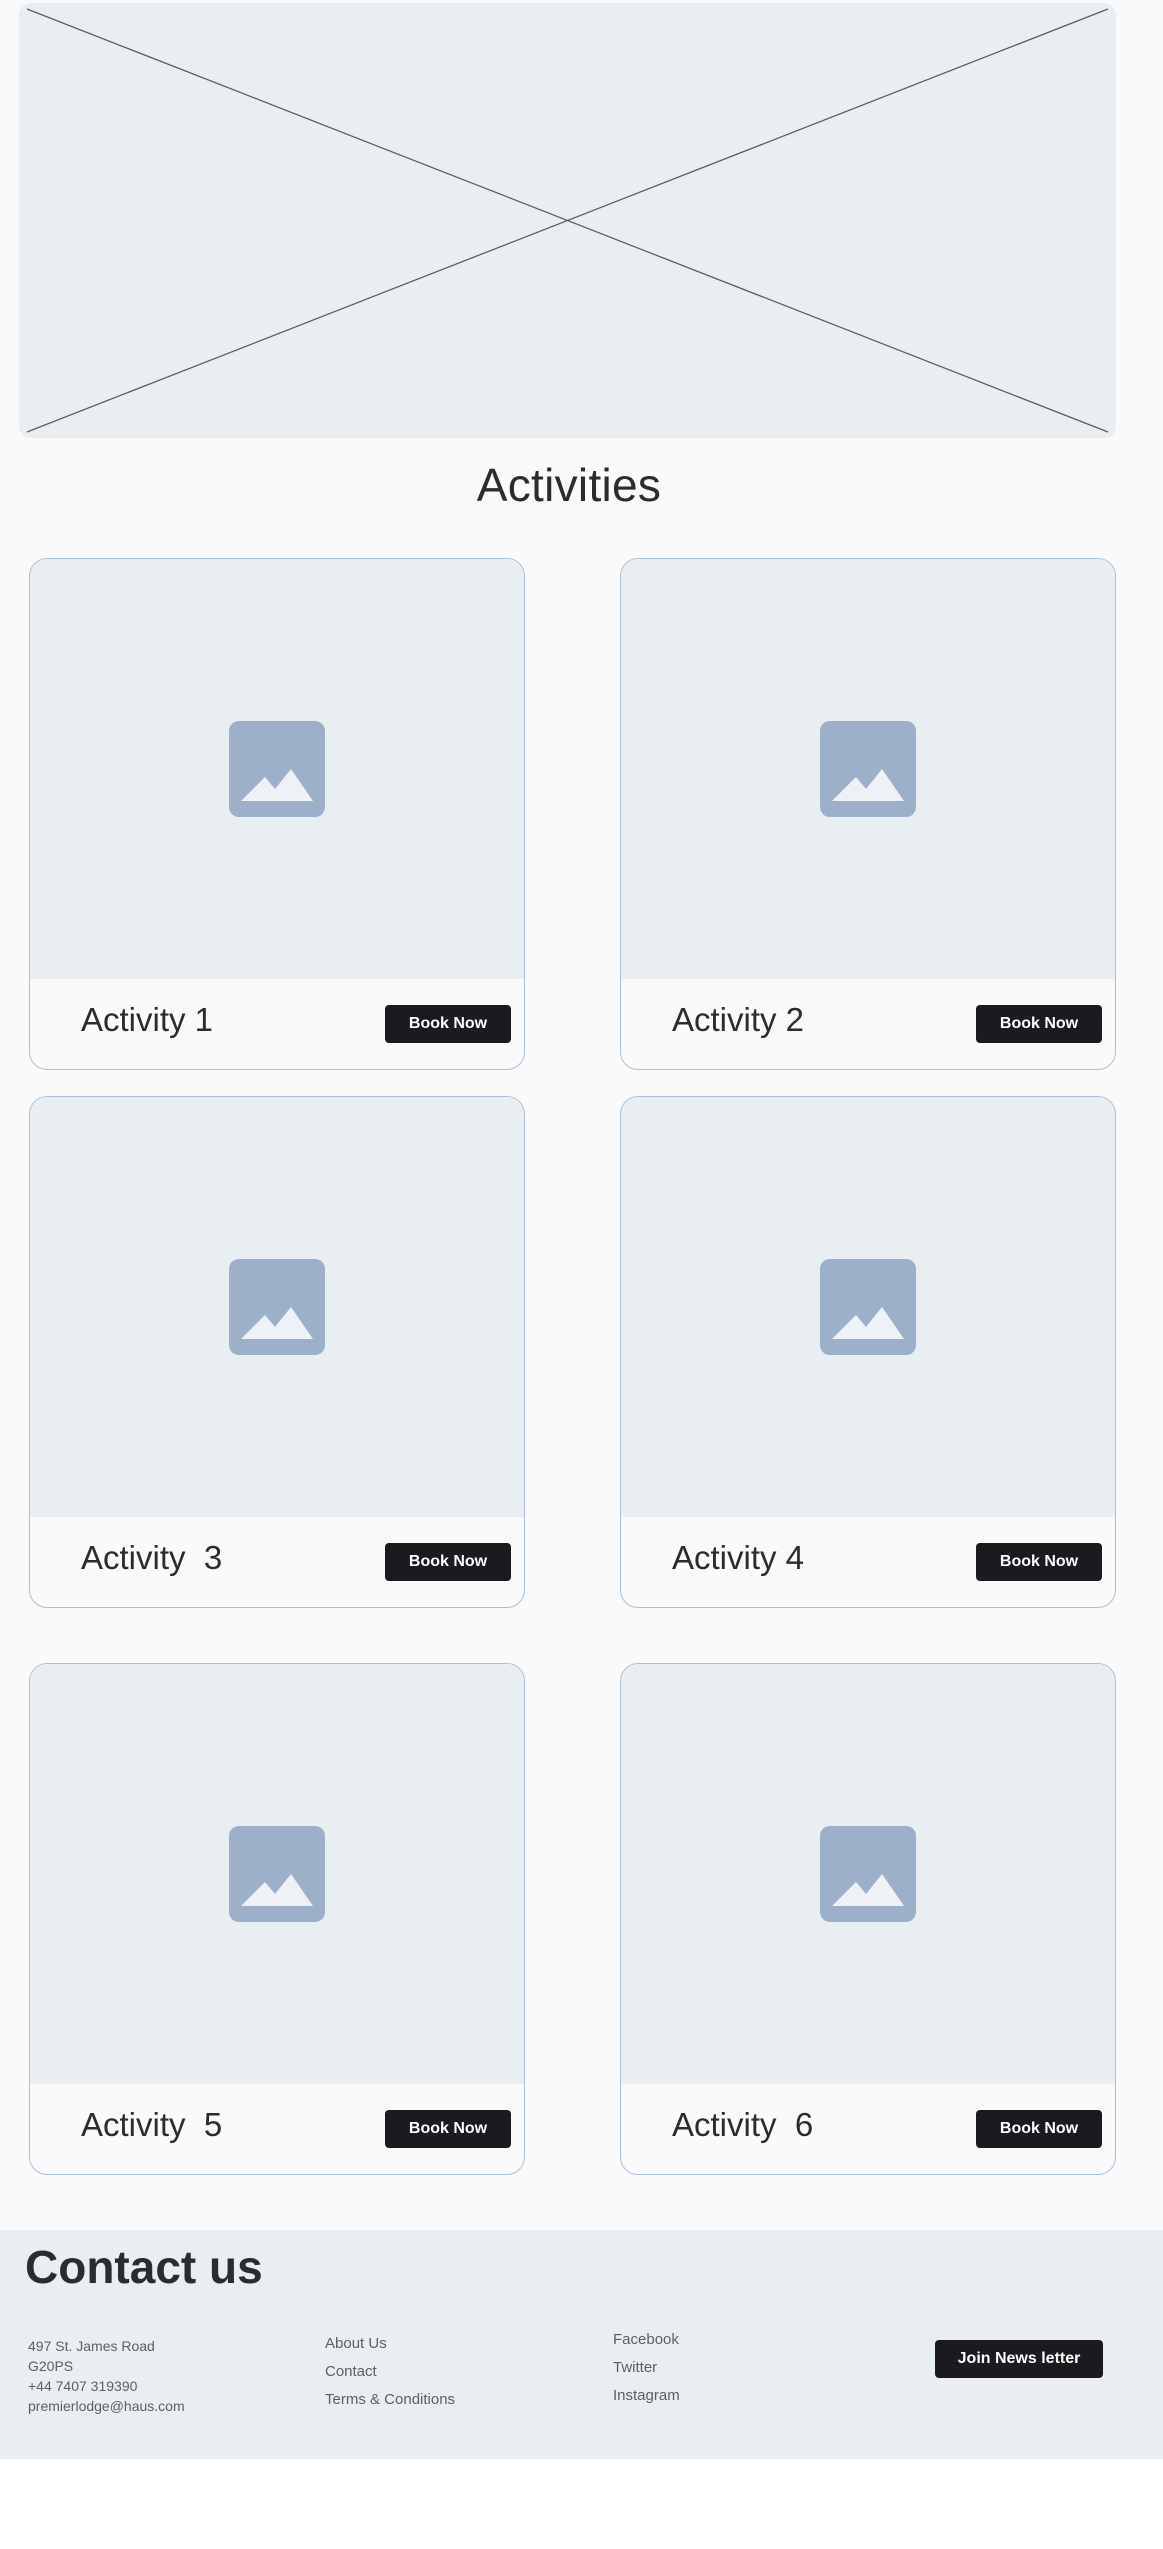 The width and height of the screenshot is (1163, 2549). Describe the element at coordinates (91, 2346) in the screenshot. I see `address-street: 497 St. James Road` at that location.